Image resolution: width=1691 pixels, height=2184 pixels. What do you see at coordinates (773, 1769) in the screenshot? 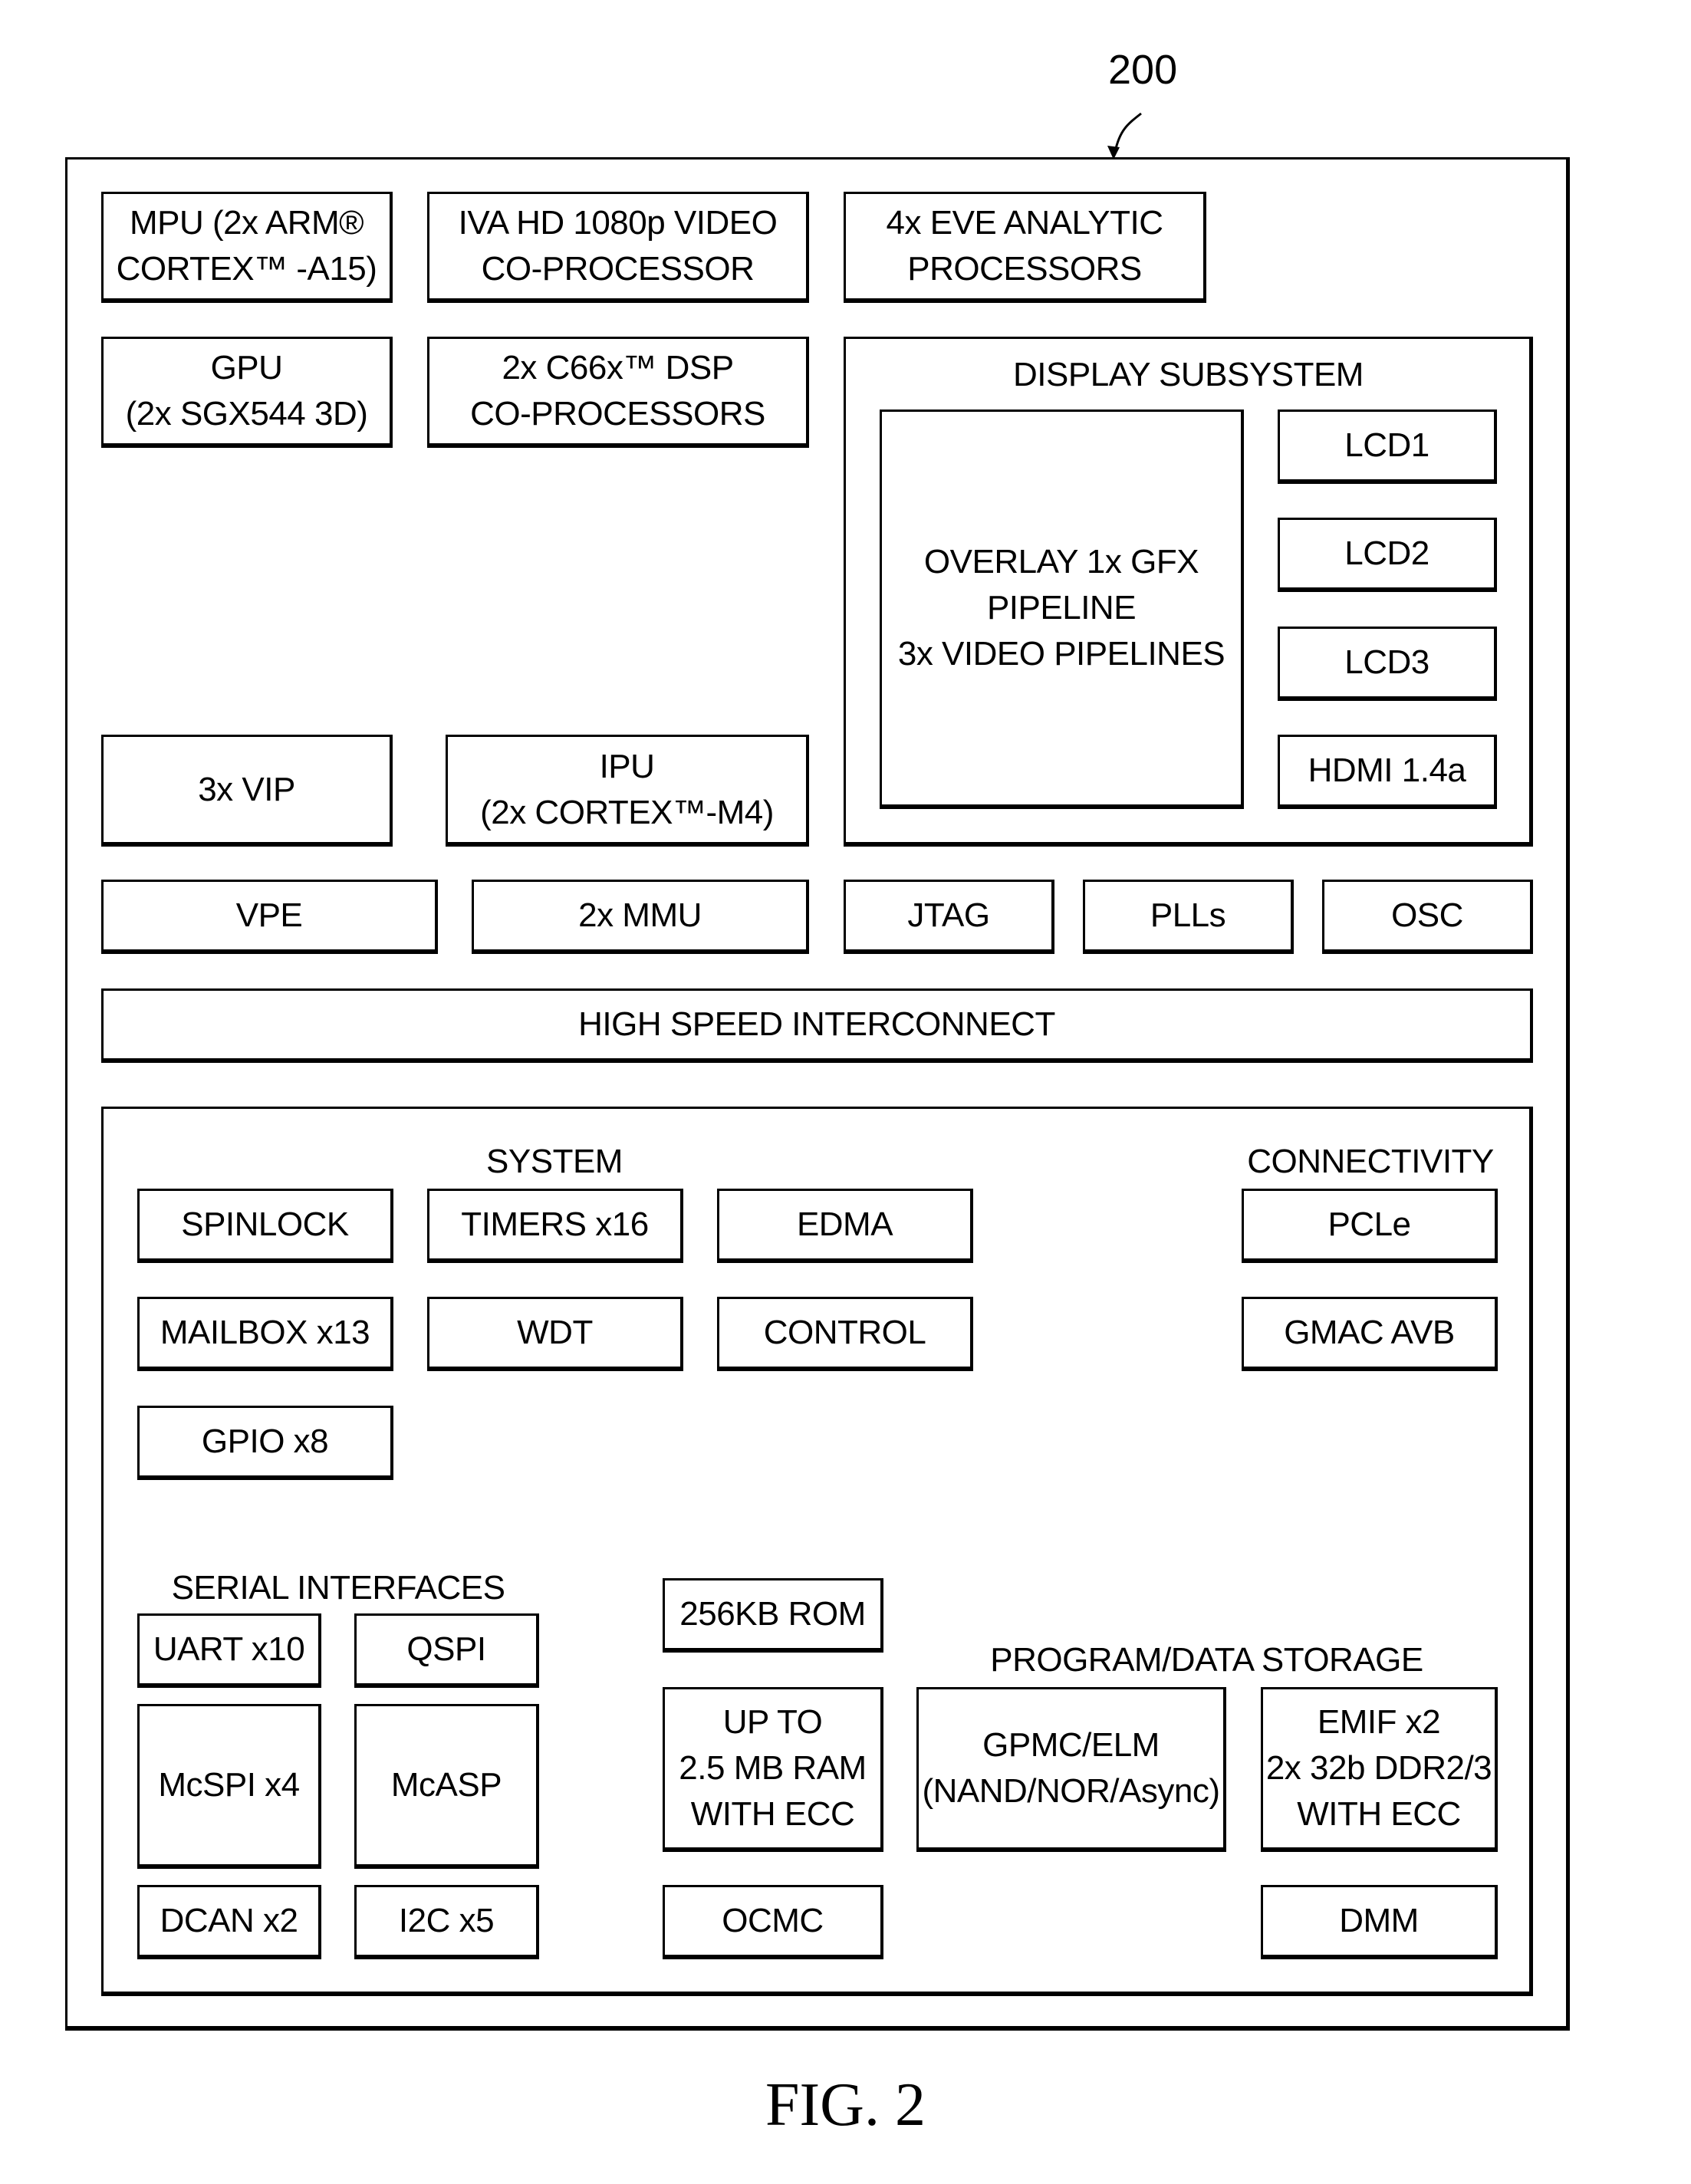
I see `ram-block: UP TO 2.5 MB RAM WITH ECC` at bounding box center [773, 1769].